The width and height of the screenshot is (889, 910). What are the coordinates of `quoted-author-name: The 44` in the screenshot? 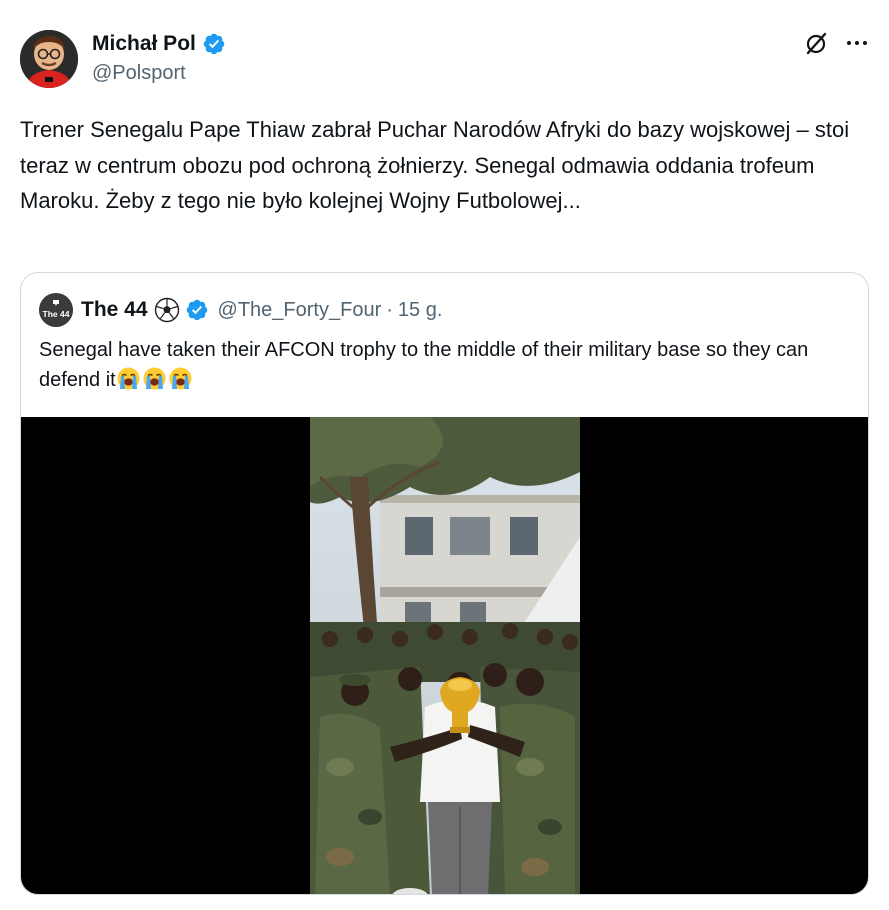 It's located at (114, 310).